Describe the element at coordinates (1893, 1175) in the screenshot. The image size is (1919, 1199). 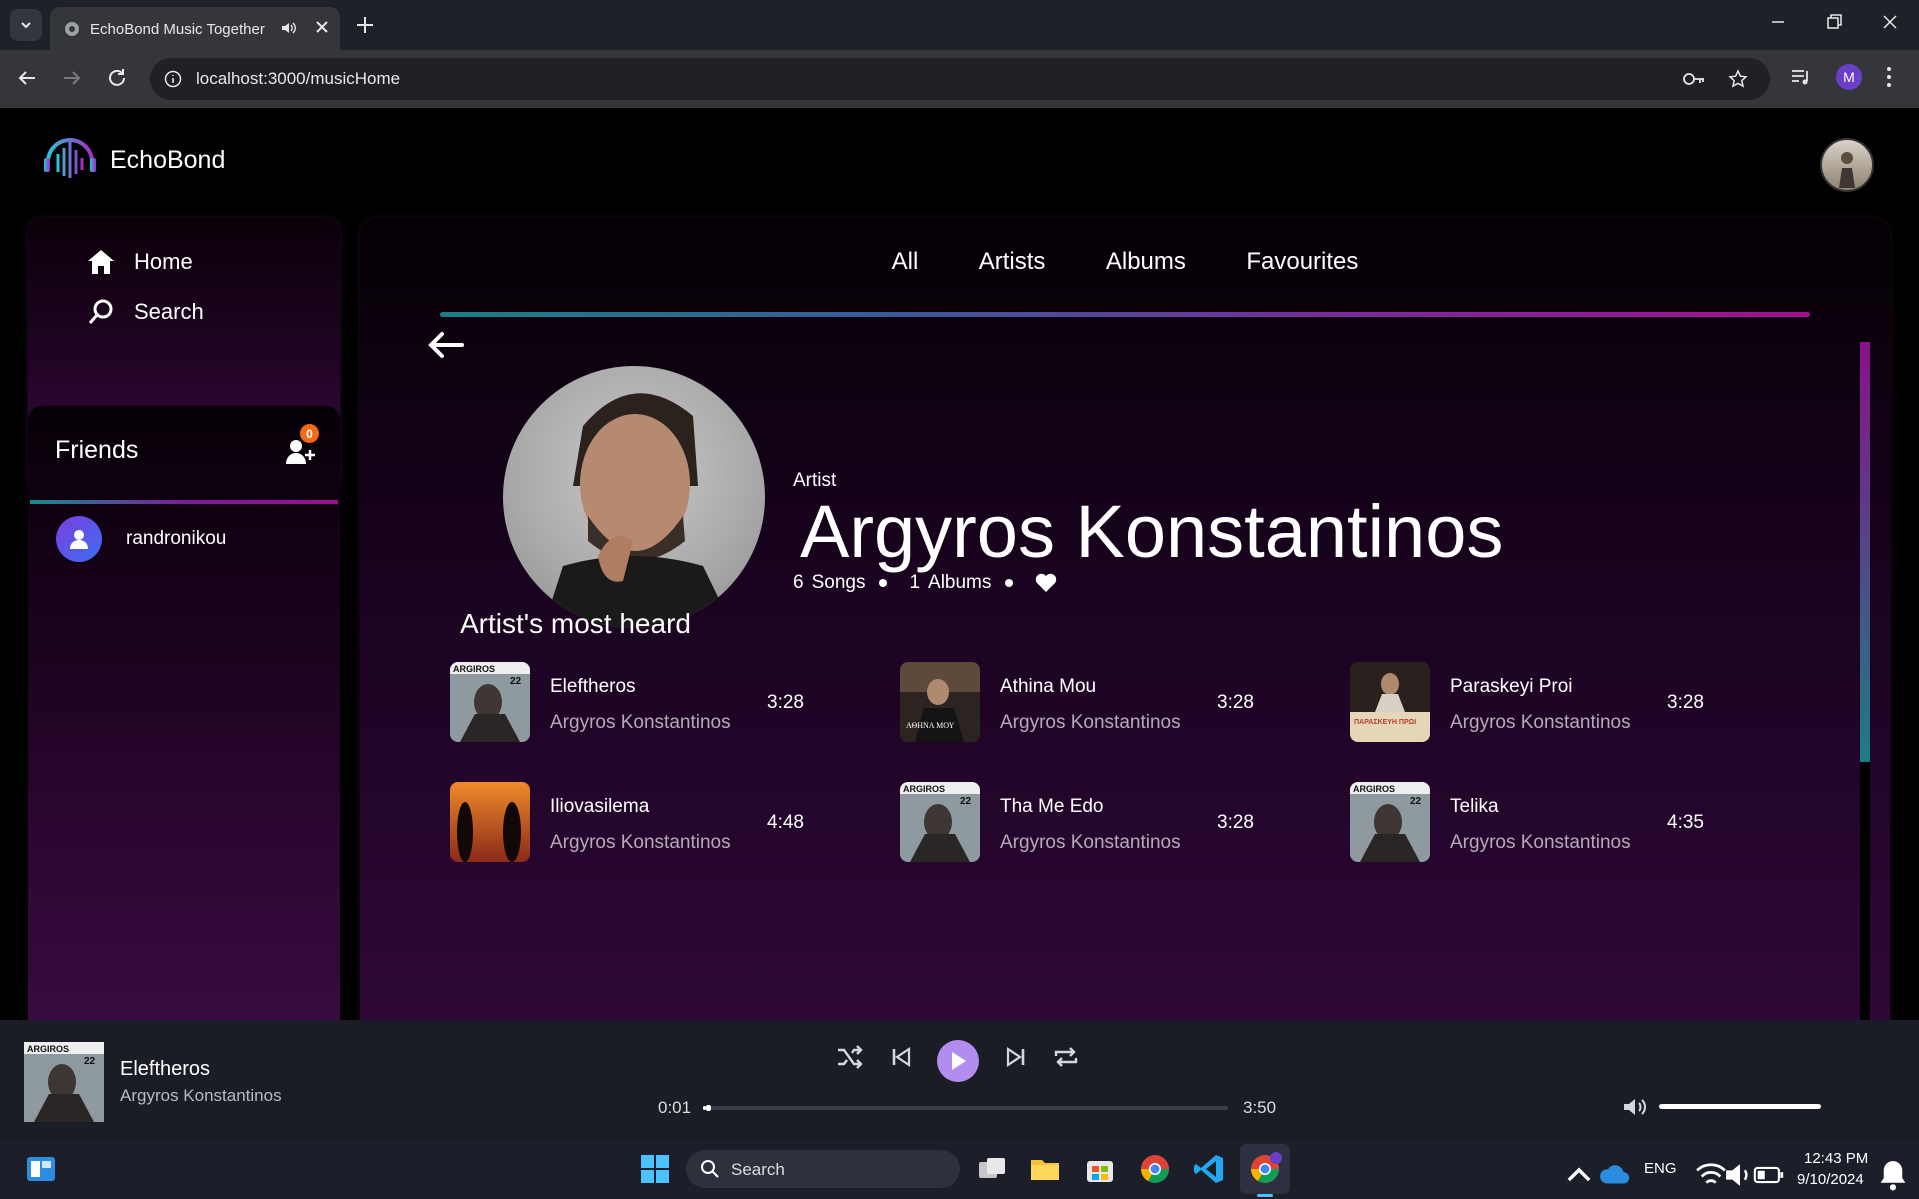
I see `notification-bell-icon` at that location.